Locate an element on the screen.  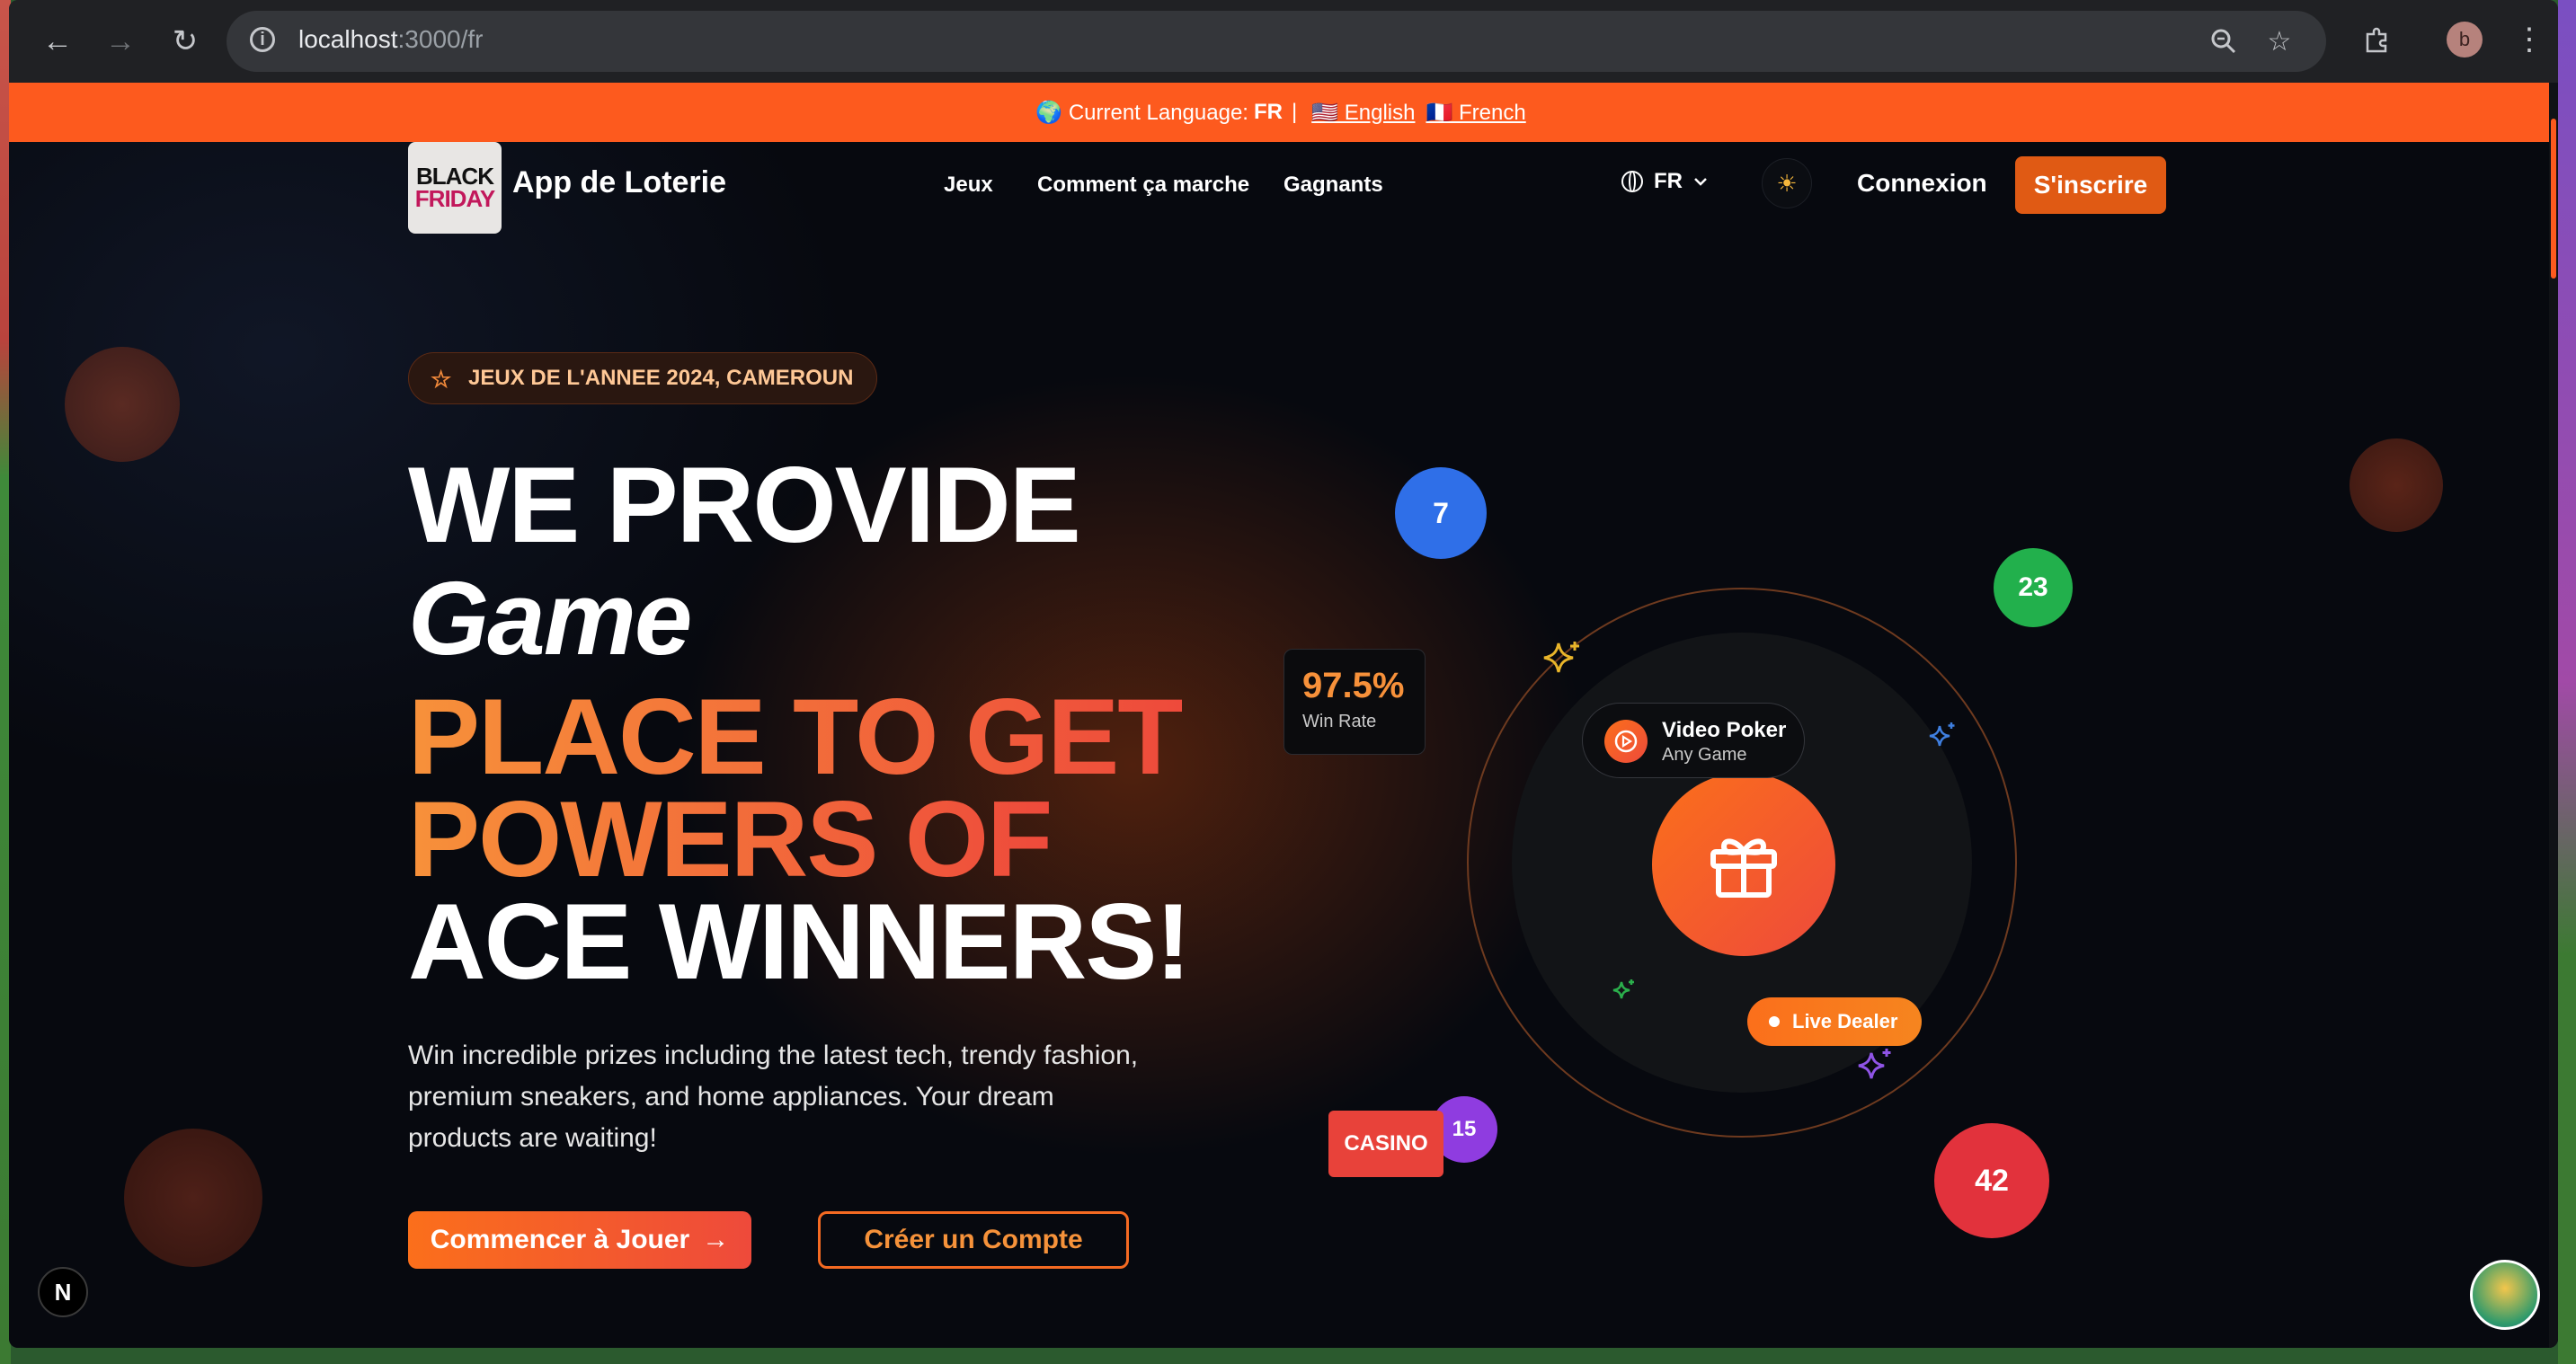
nav-link-winners: Gagnants is located at coordinates (1333, 185).